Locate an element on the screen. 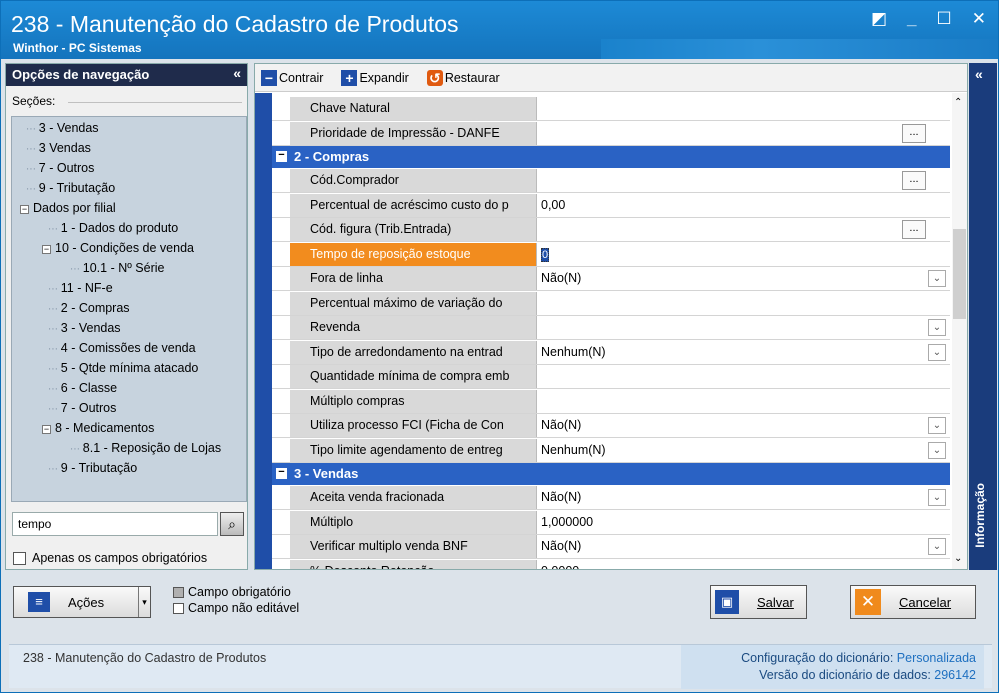  property-row: Múltiplo compras is located at coordinates (611, 401).